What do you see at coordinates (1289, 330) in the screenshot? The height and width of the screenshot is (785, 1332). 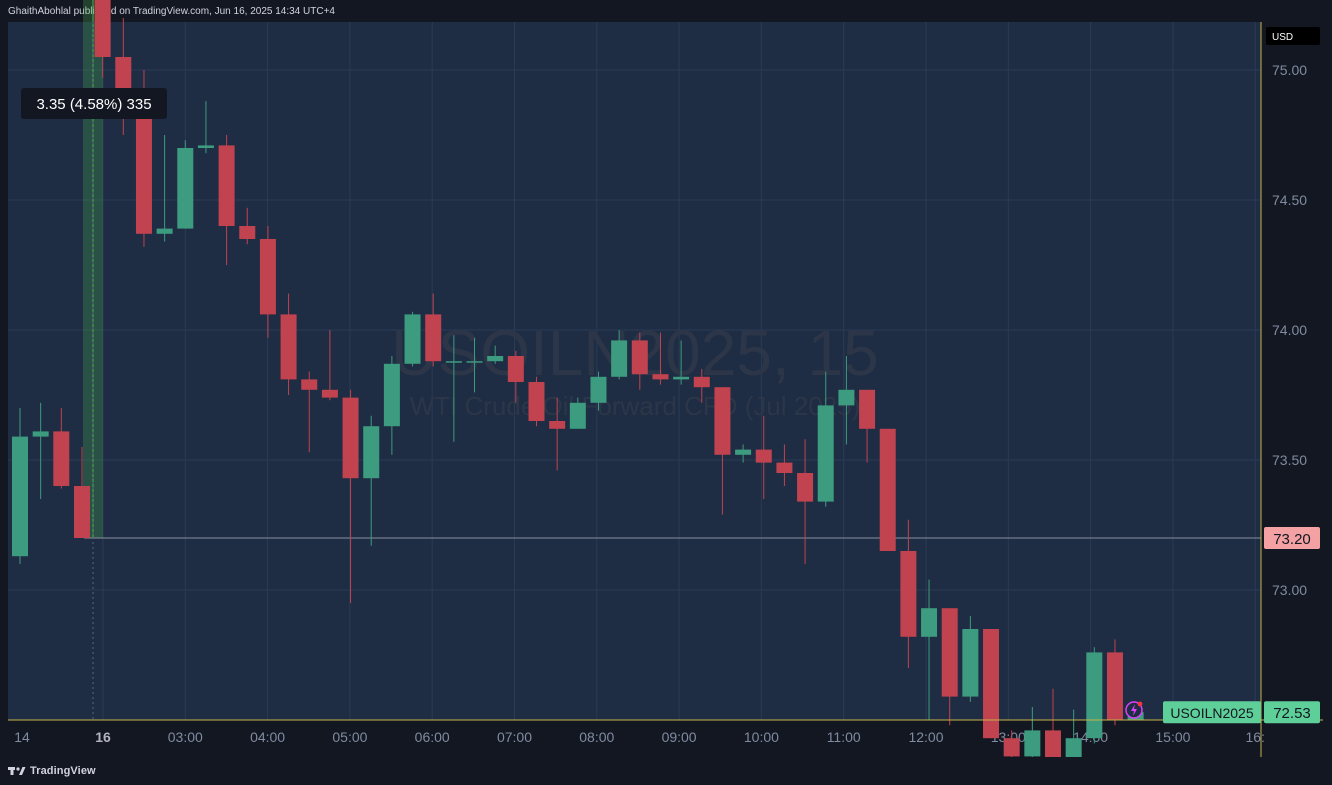 I see `y-tick-label: 74.00` at bounding box center [1289, 330].